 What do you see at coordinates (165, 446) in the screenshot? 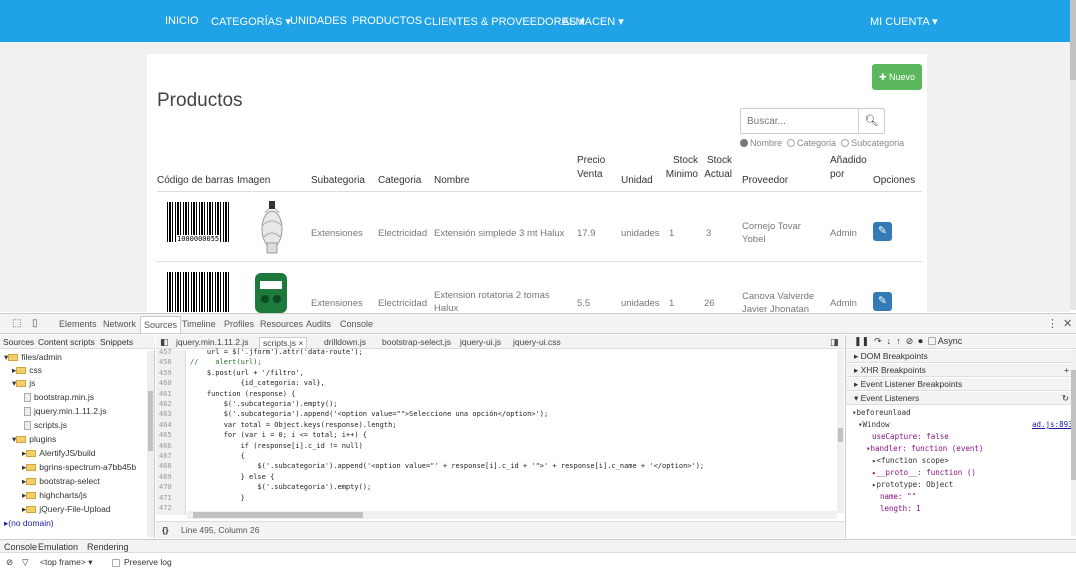
I see `line-number: 466` at bounding box center [165, 446].